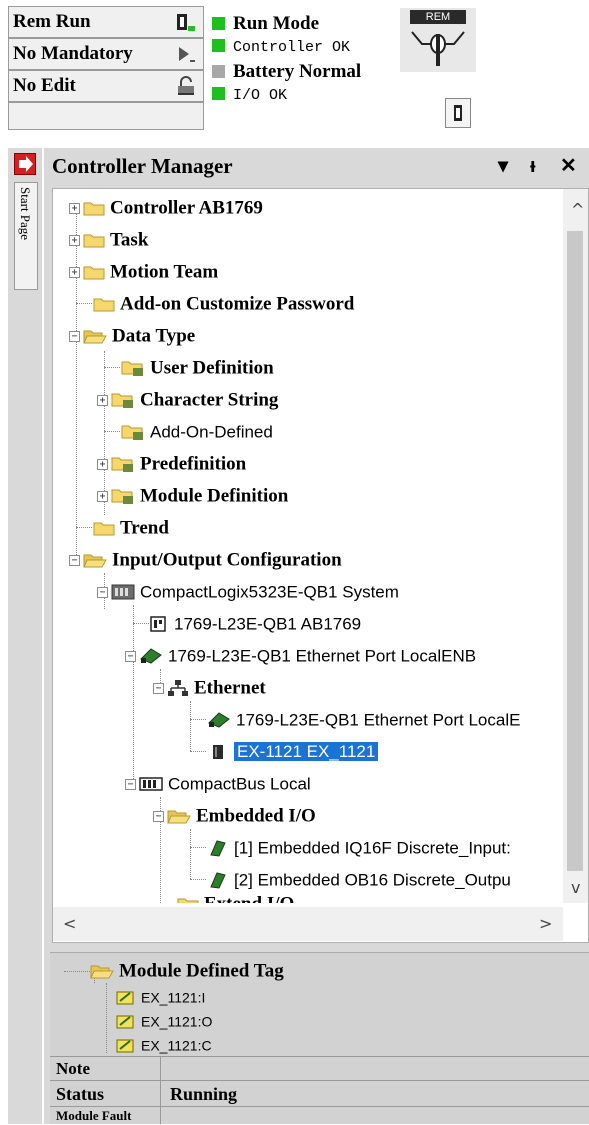 Image resolution: width=589 pixels, height=1125 pixels. What do you see at coordinates (568, 166) in the screenshot?
I see `close-icon: ✕` at bounding box center [568, 166].